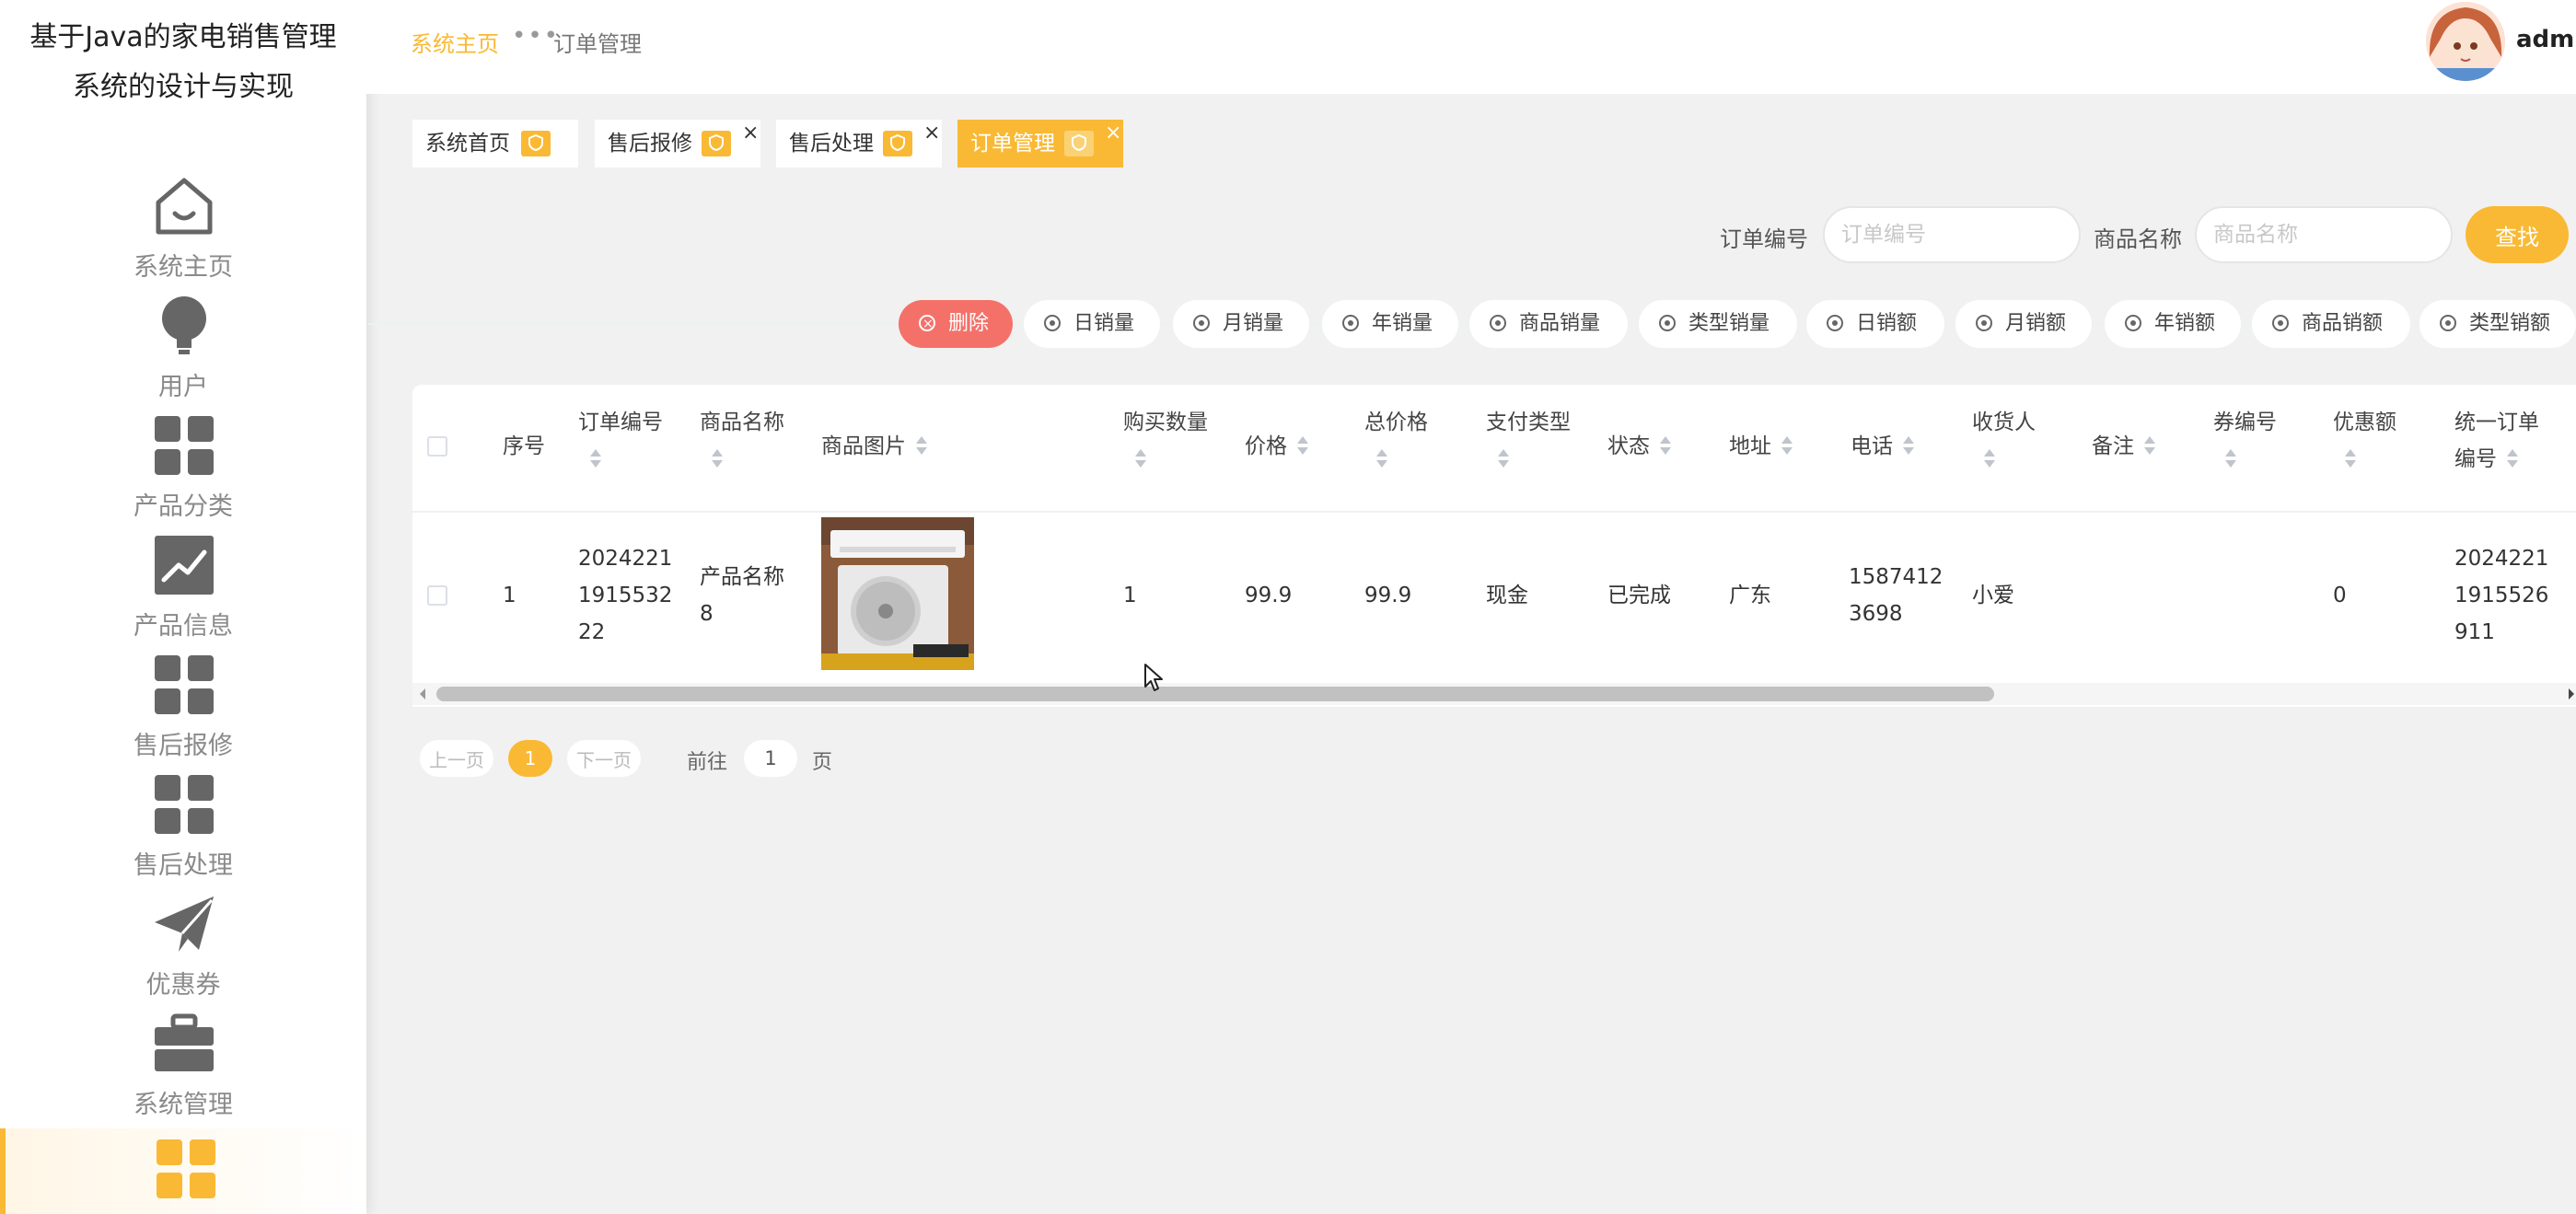 This screenshot has height=1214, width=2576. Describe the element at coordinates (1718, 324) in the screenshot. I see `category-sales-volume-button: 类型销量` at that location.